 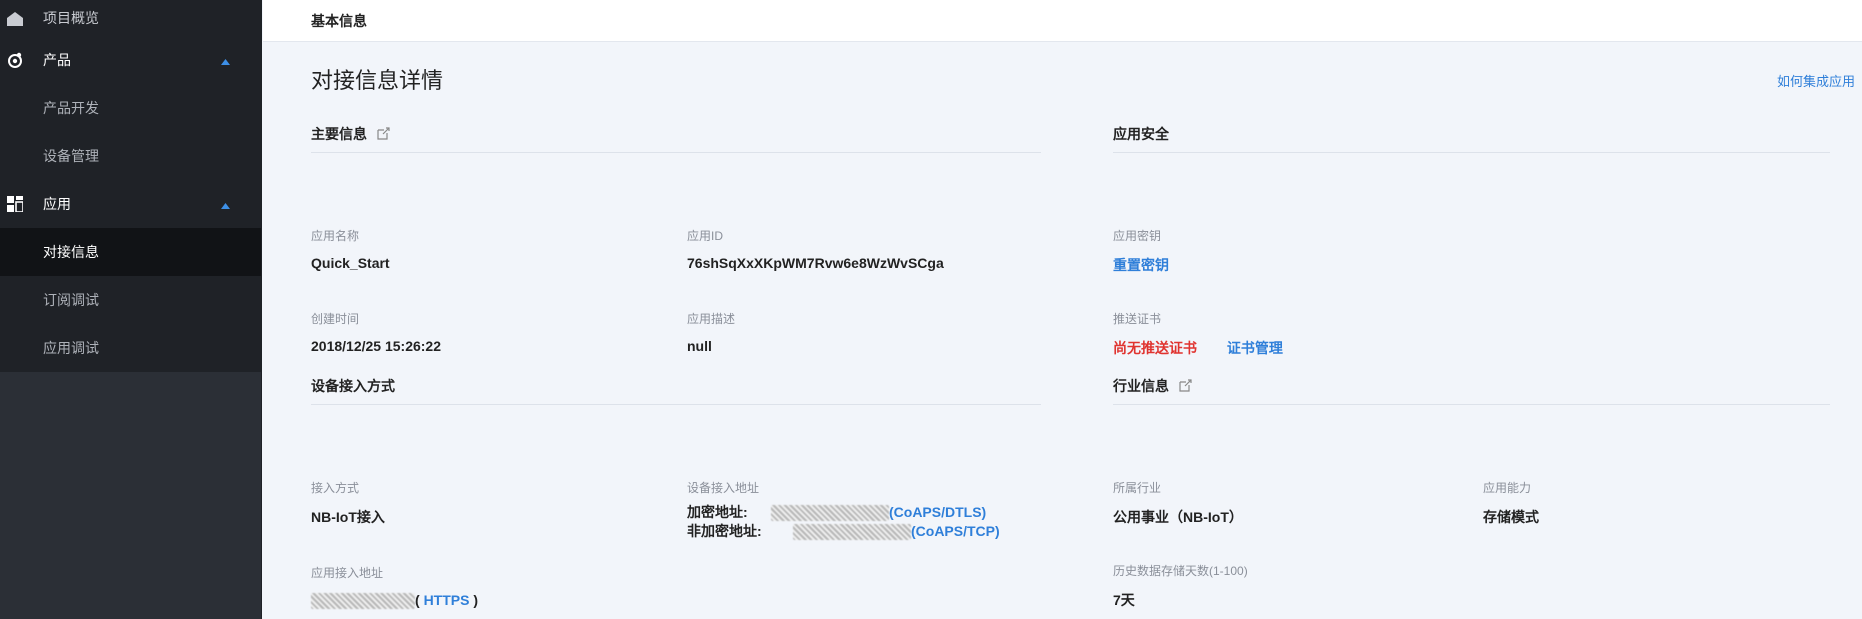 I want to click on sidebar-item-product: 产品, so click(x=130, y=60).